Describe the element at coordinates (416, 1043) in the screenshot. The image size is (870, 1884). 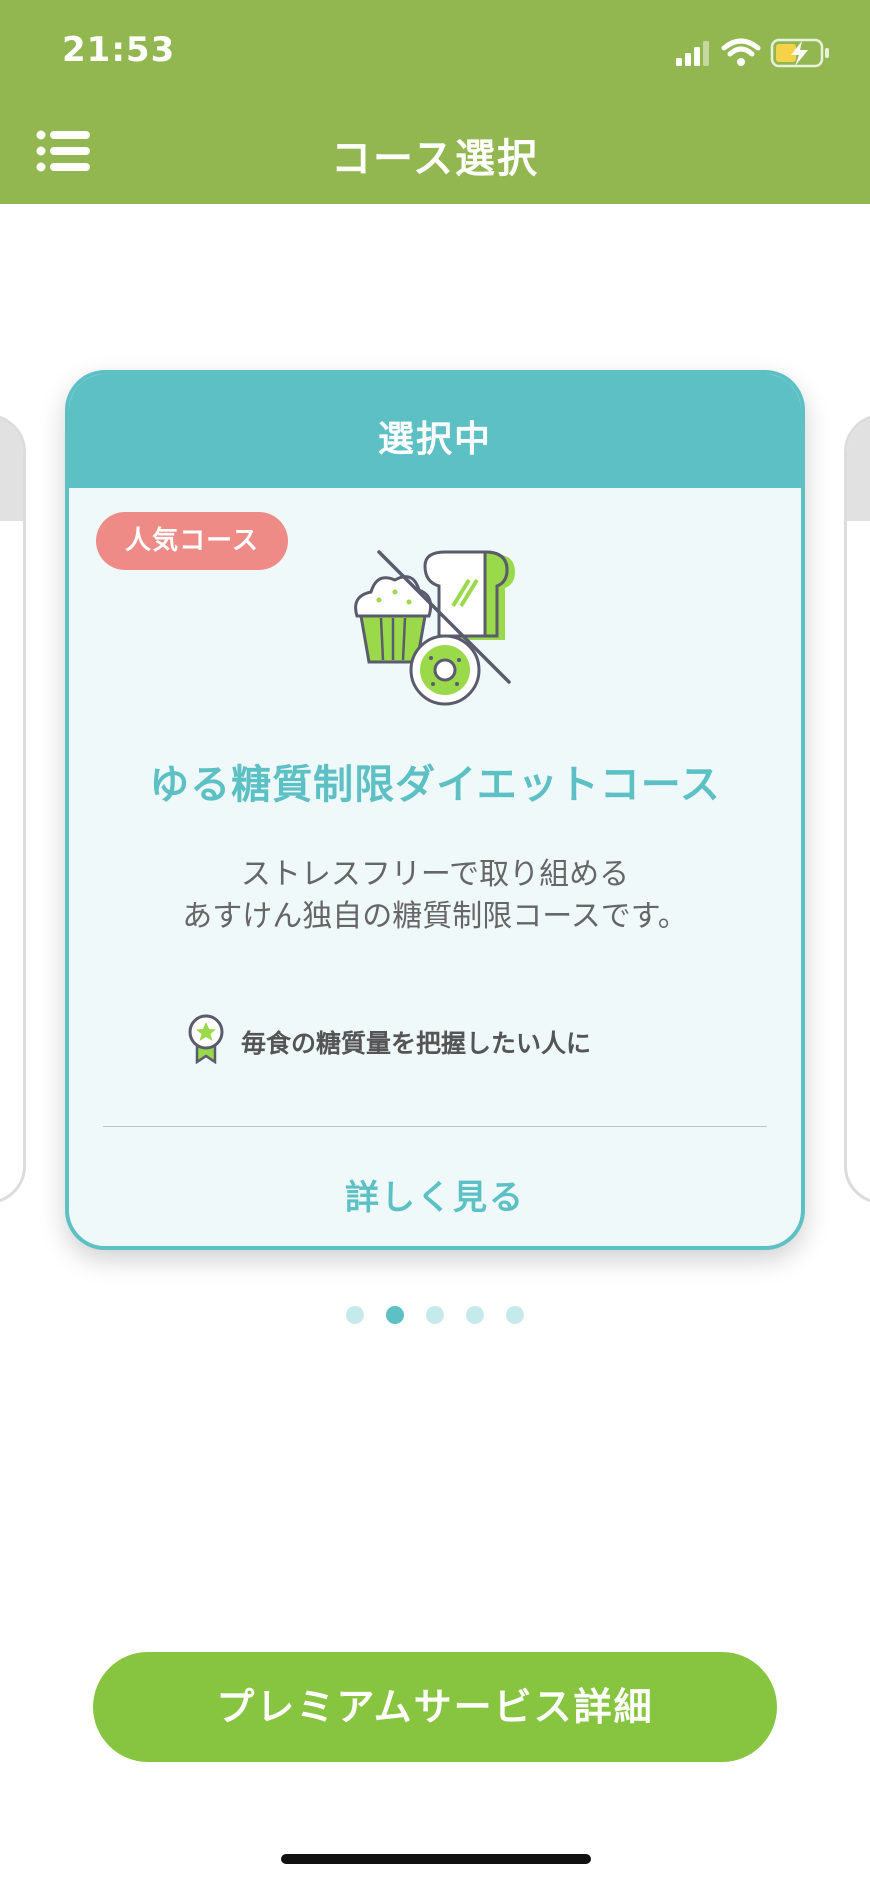
I see `recommend-text: 毎食の糖質量を把握したい人に` at that location.